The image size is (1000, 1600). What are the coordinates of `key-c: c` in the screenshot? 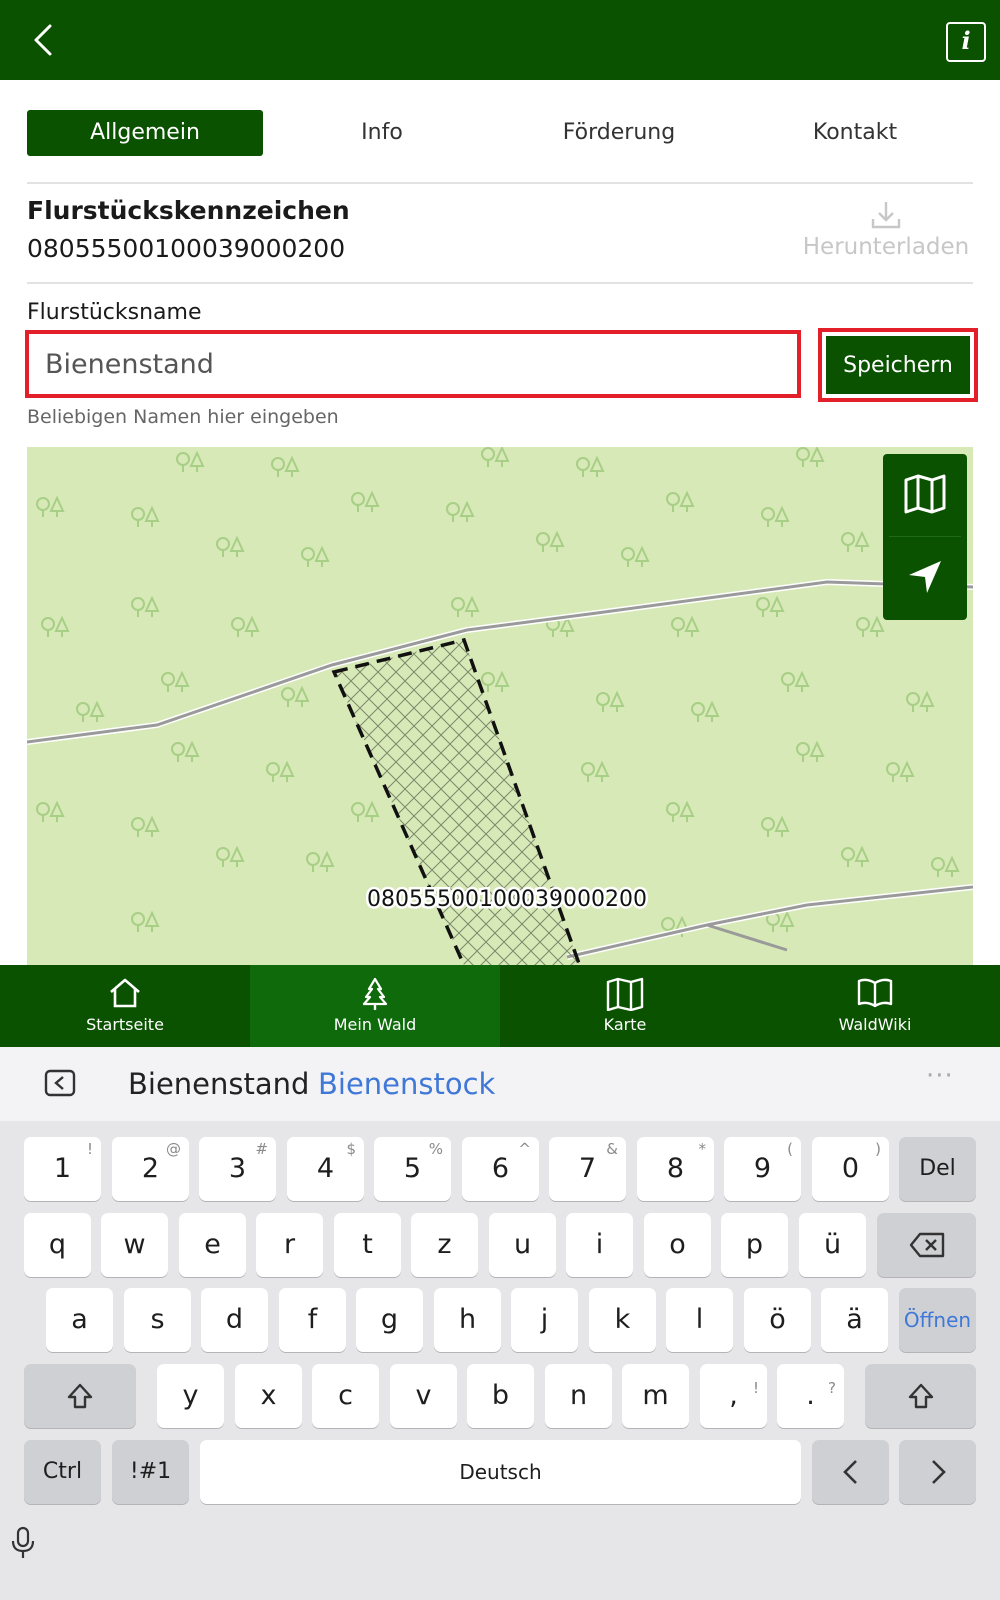 It's located at (345, 1396).